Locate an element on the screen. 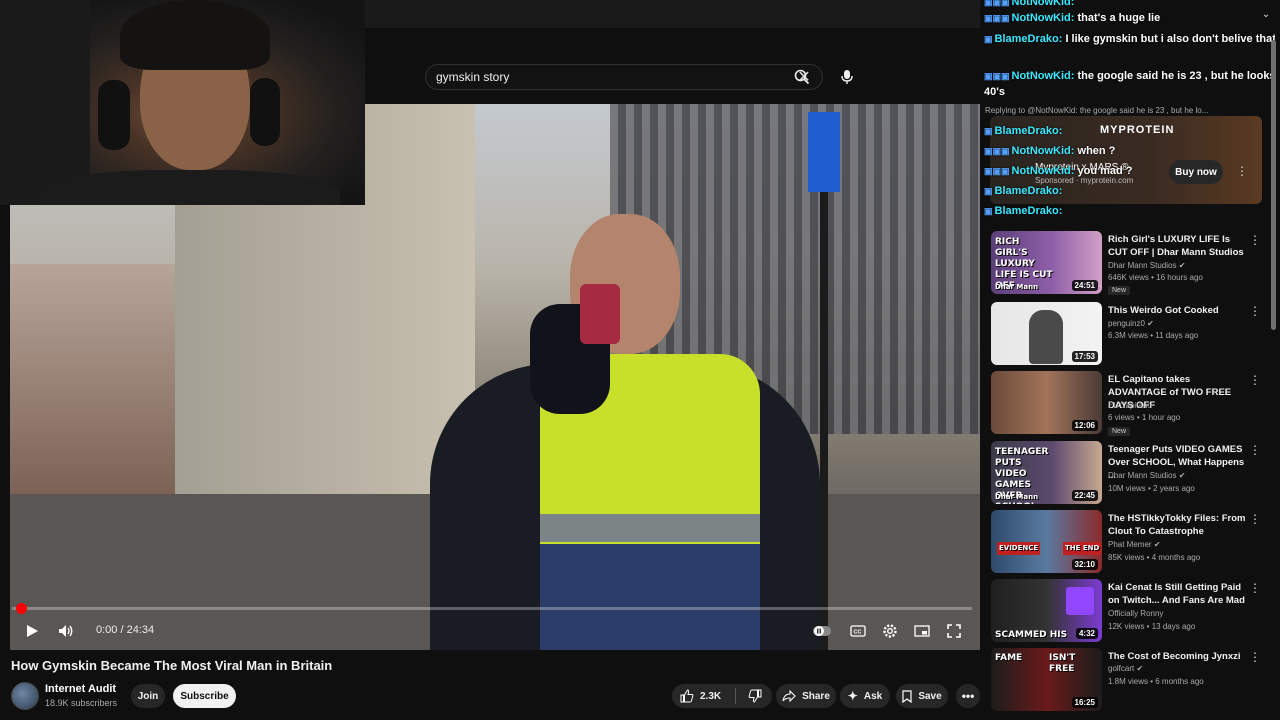 This screenshot has width=1280, height=720. subscribe-button: Subscribe is located at coordinates (204, 696).